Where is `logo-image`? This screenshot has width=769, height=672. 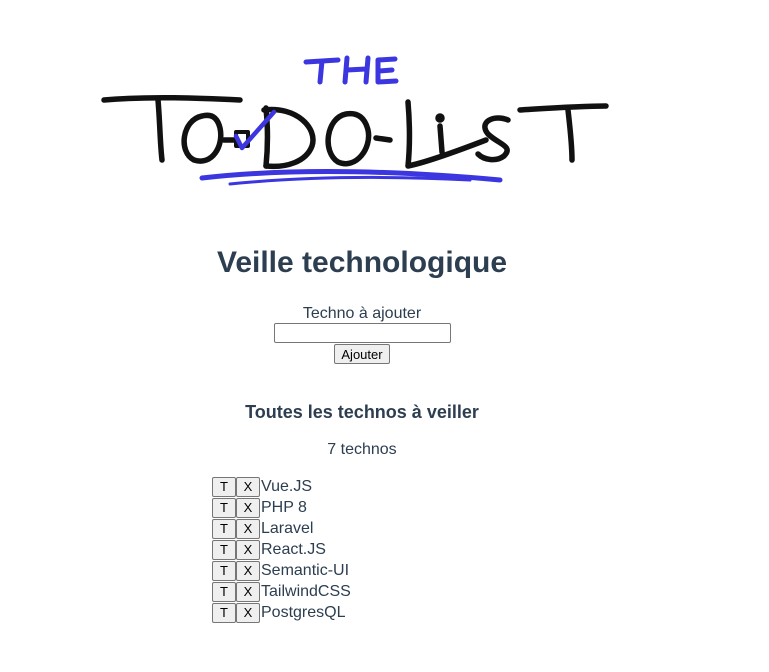
logo-image is located at coordinates (355, 120).